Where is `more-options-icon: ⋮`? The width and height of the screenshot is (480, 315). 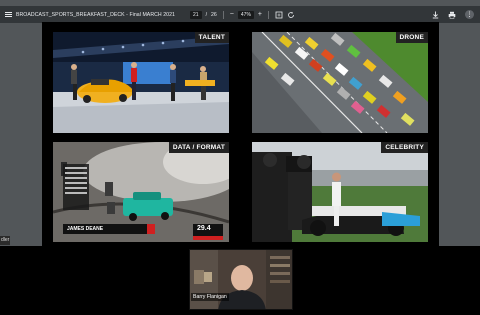 more-options-icon: ⋮ is located at coordinates (469, 14).